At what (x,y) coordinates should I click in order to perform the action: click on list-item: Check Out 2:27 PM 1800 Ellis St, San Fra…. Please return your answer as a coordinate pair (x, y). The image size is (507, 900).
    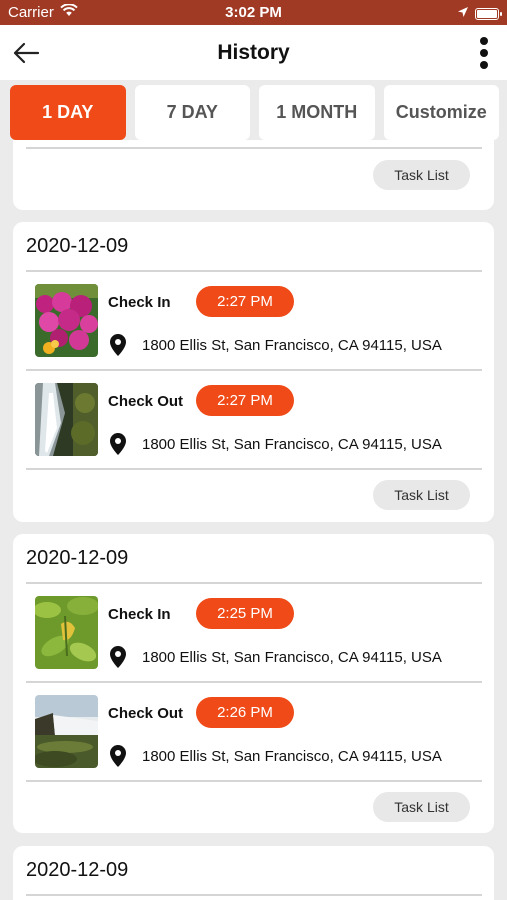
    Looking at the image, I should click on (254, 420).